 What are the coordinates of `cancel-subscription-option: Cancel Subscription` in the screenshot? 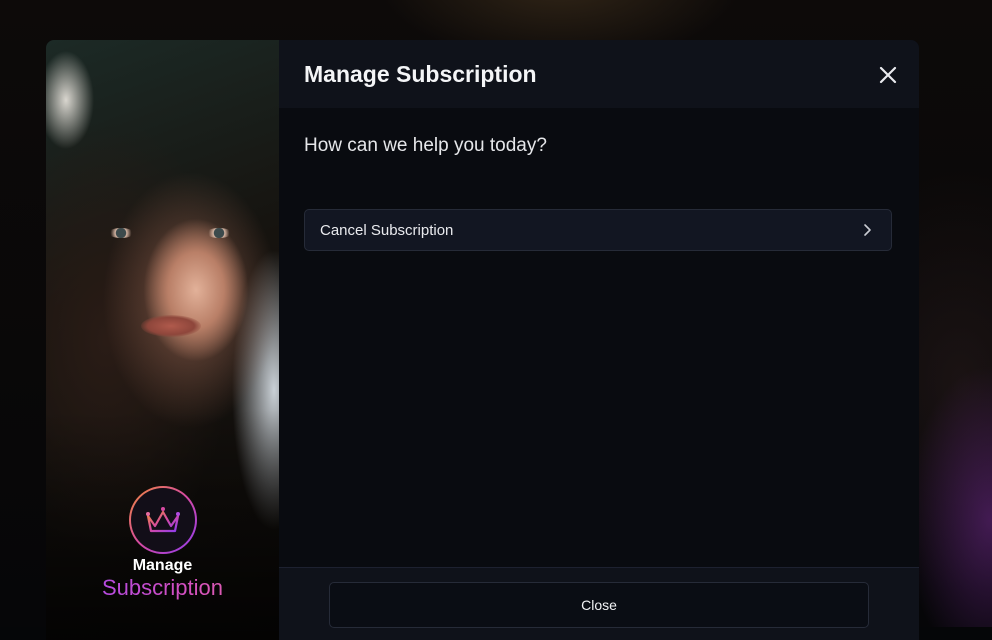 It's located at (598, 230).